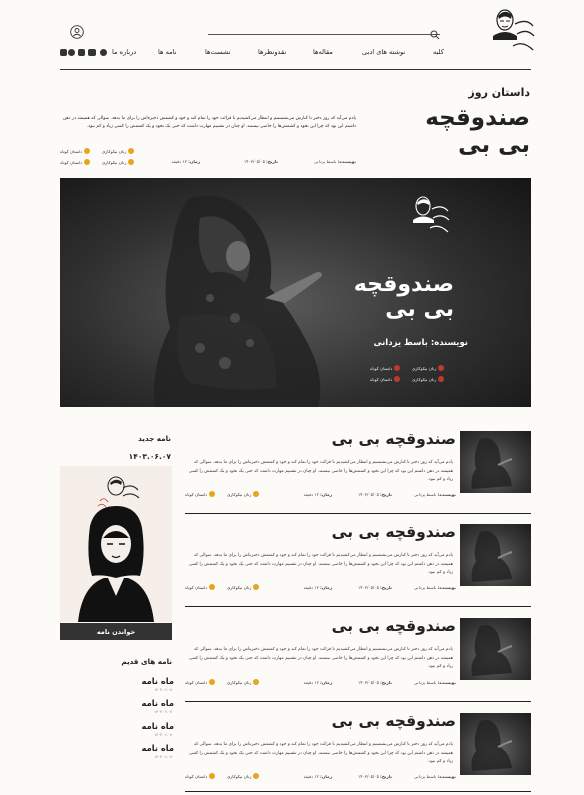 This screenshot has width=584, height=795. I want to click on hero-title: صندوقچه بی بی, so click(399, 297).